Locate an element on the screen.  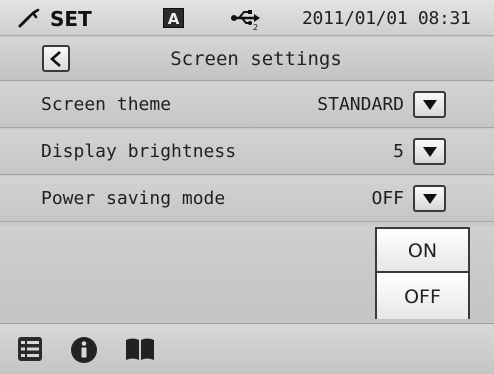
setting-label: Screen theme is located at coordinates (106, 104).